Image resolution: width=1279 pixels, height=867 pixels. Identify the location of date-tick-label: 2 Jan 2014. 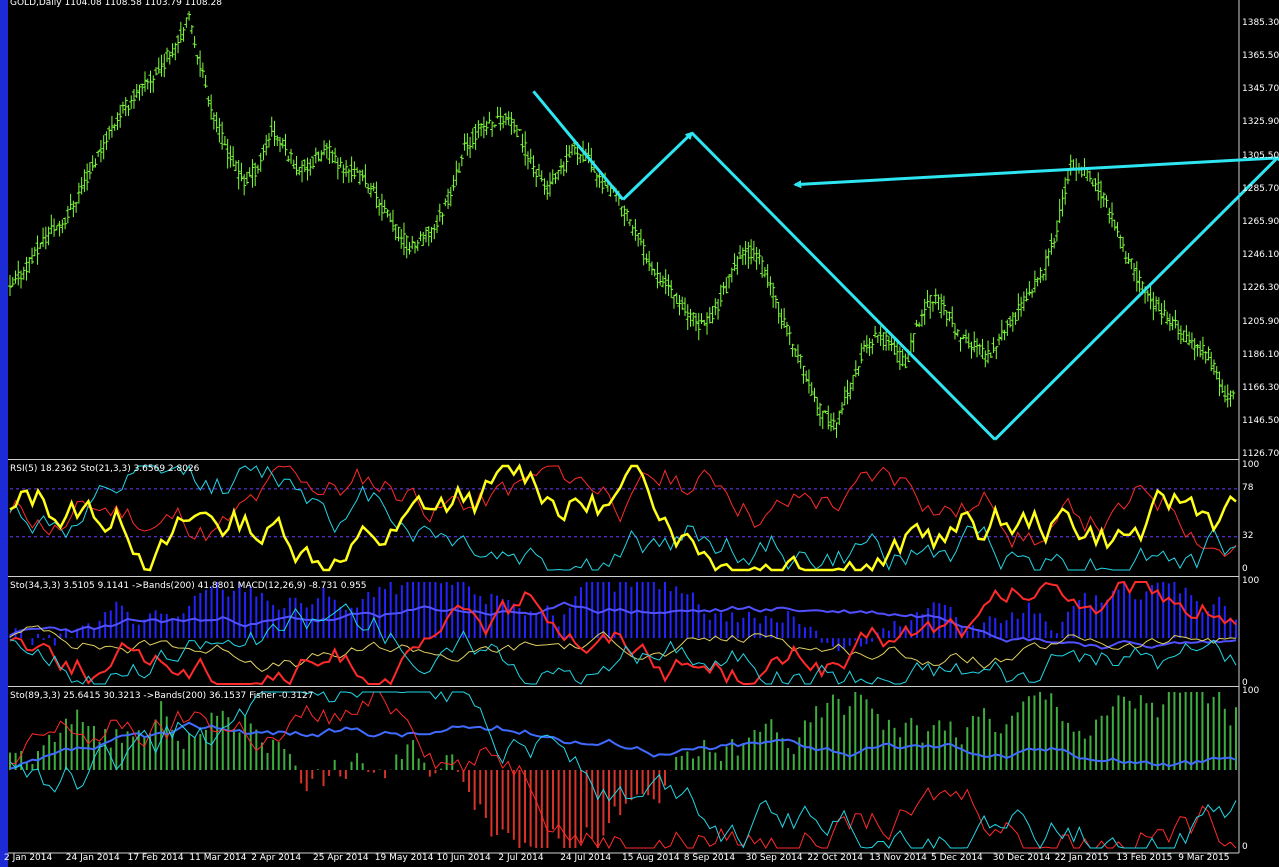
(28, 858).